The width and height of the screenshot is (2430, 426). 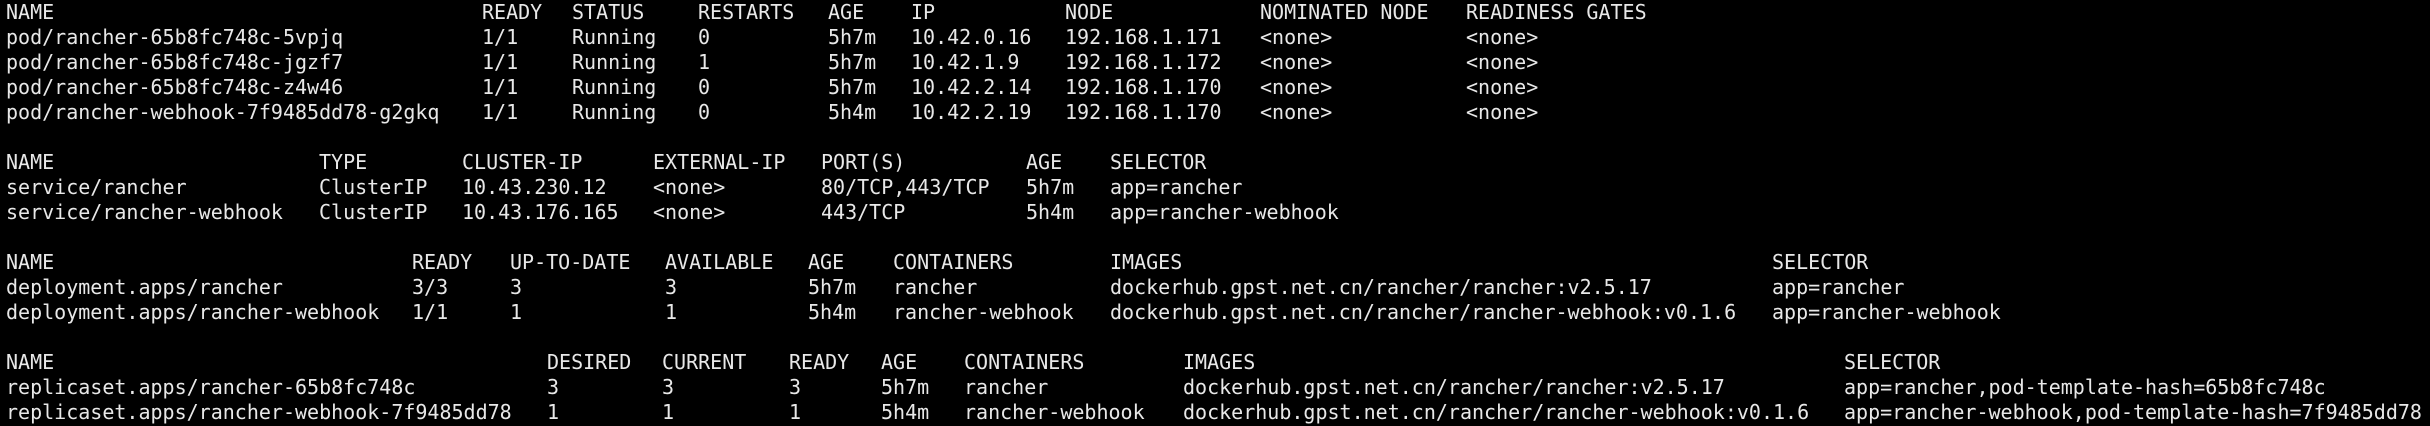 What do you see at coordinates (540, 212) in the screenshot?
I see `table-cell: 10.43.176.165` at bounding box center [540, 212].